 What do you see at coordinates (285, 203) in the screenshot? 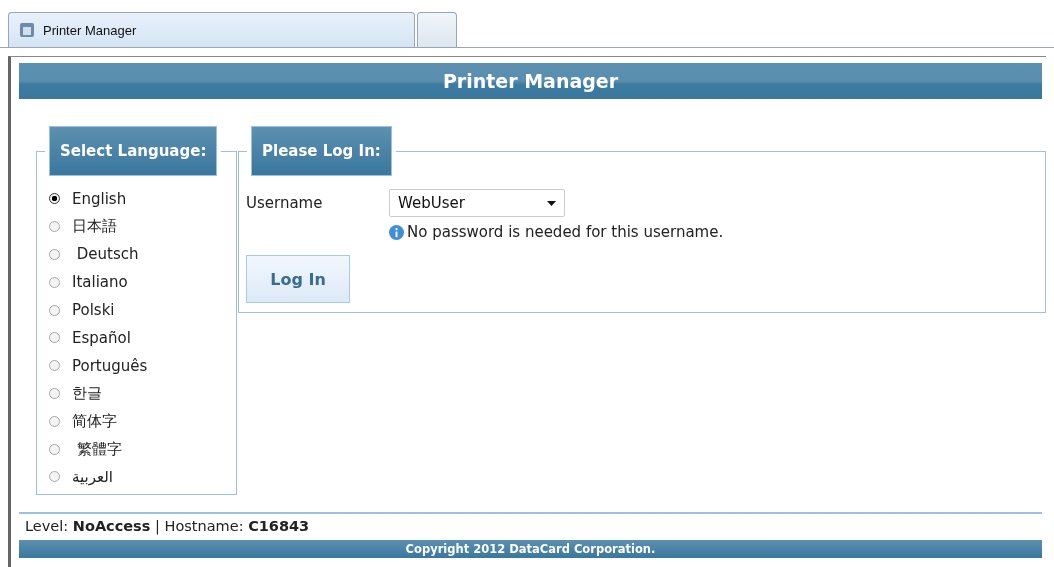
I see `username-label: Username` at bounding box center [285, 203].